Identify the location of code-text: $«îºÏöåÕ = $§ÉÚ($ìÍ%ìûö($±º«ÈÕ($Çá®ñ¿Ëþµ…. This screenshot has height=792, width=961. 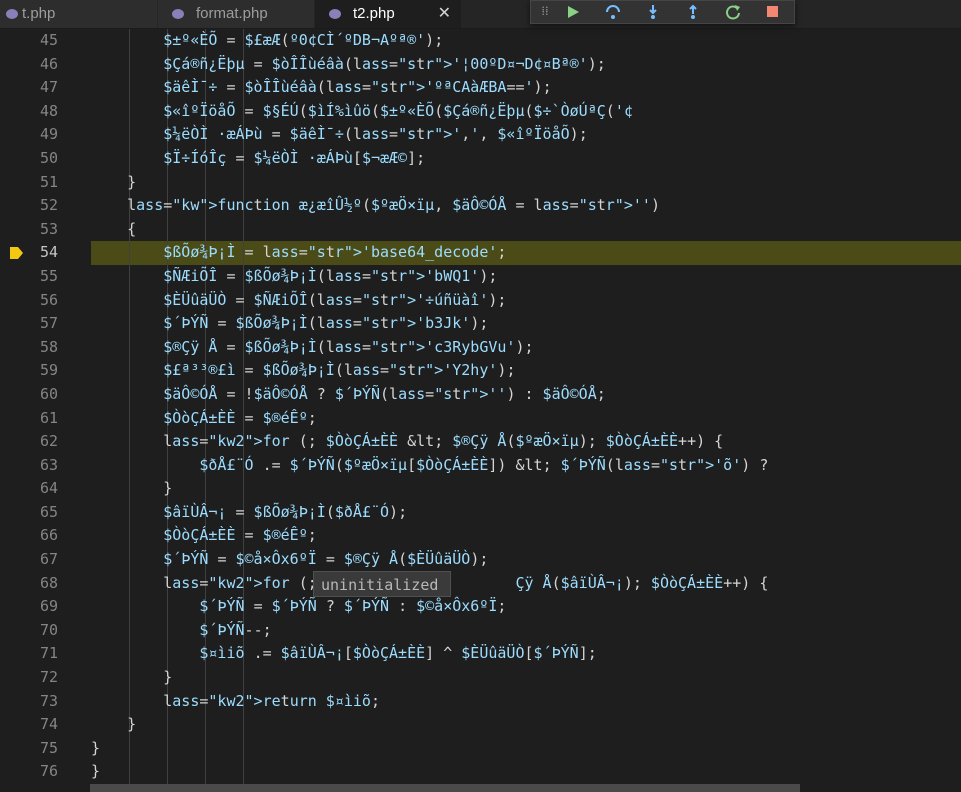
(362, 112).